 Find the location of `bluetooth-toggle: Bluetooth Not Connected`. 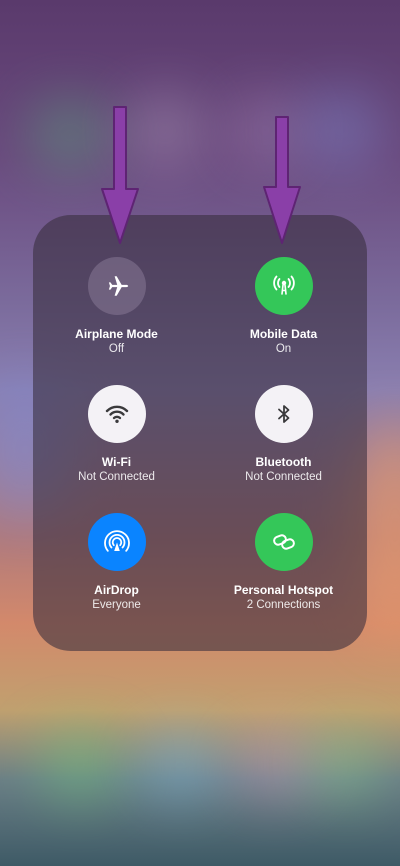

bluetooth-toggle: Bluetooth Not Connected is located at coordinates (283, 450).